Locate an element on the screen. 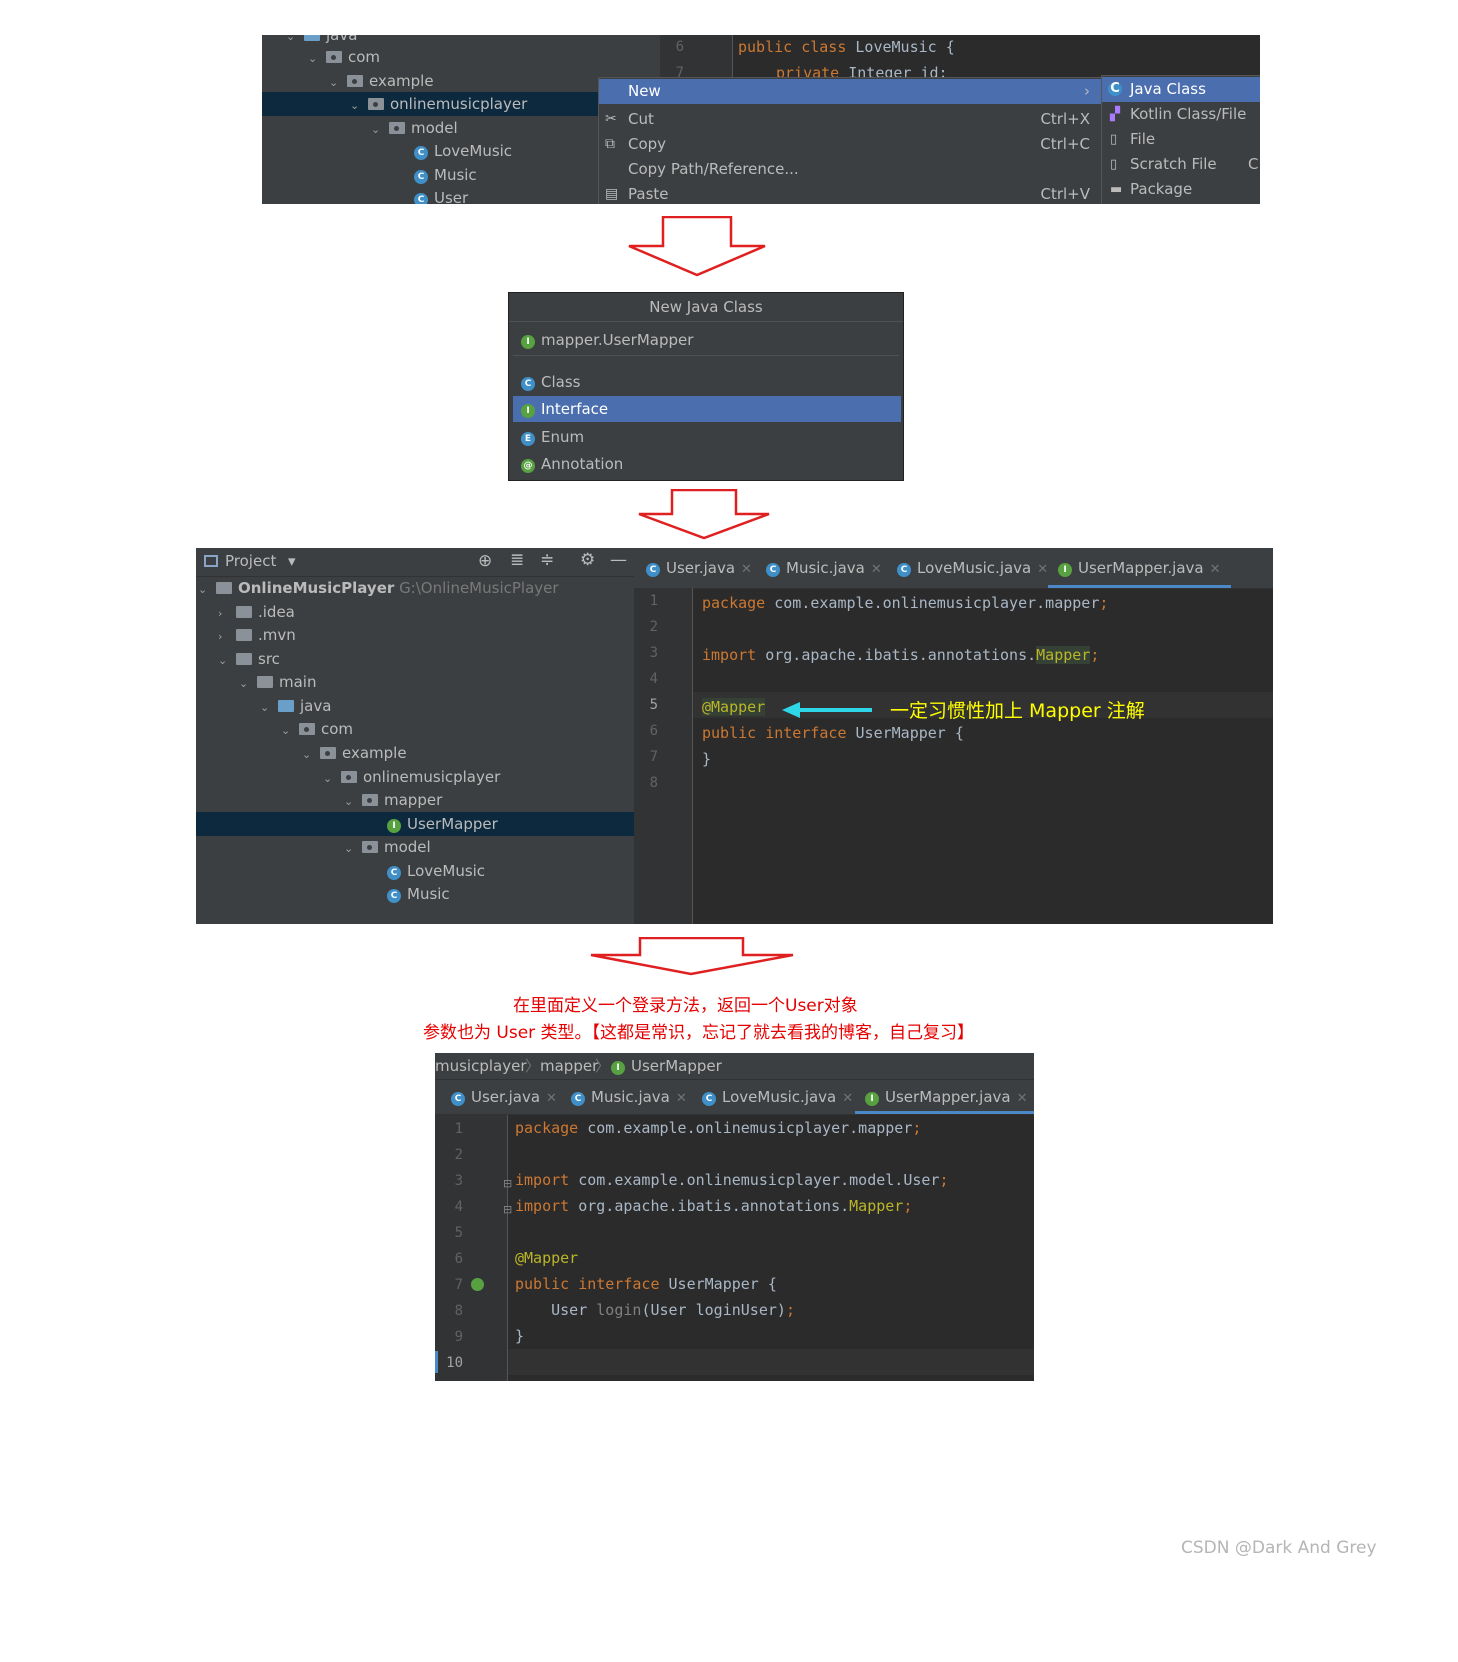 Image resolution: width=1458 pixels, height=1662 pixels. tree-item-mapper: ⌄ mapper is located at coordinates (393, 800).